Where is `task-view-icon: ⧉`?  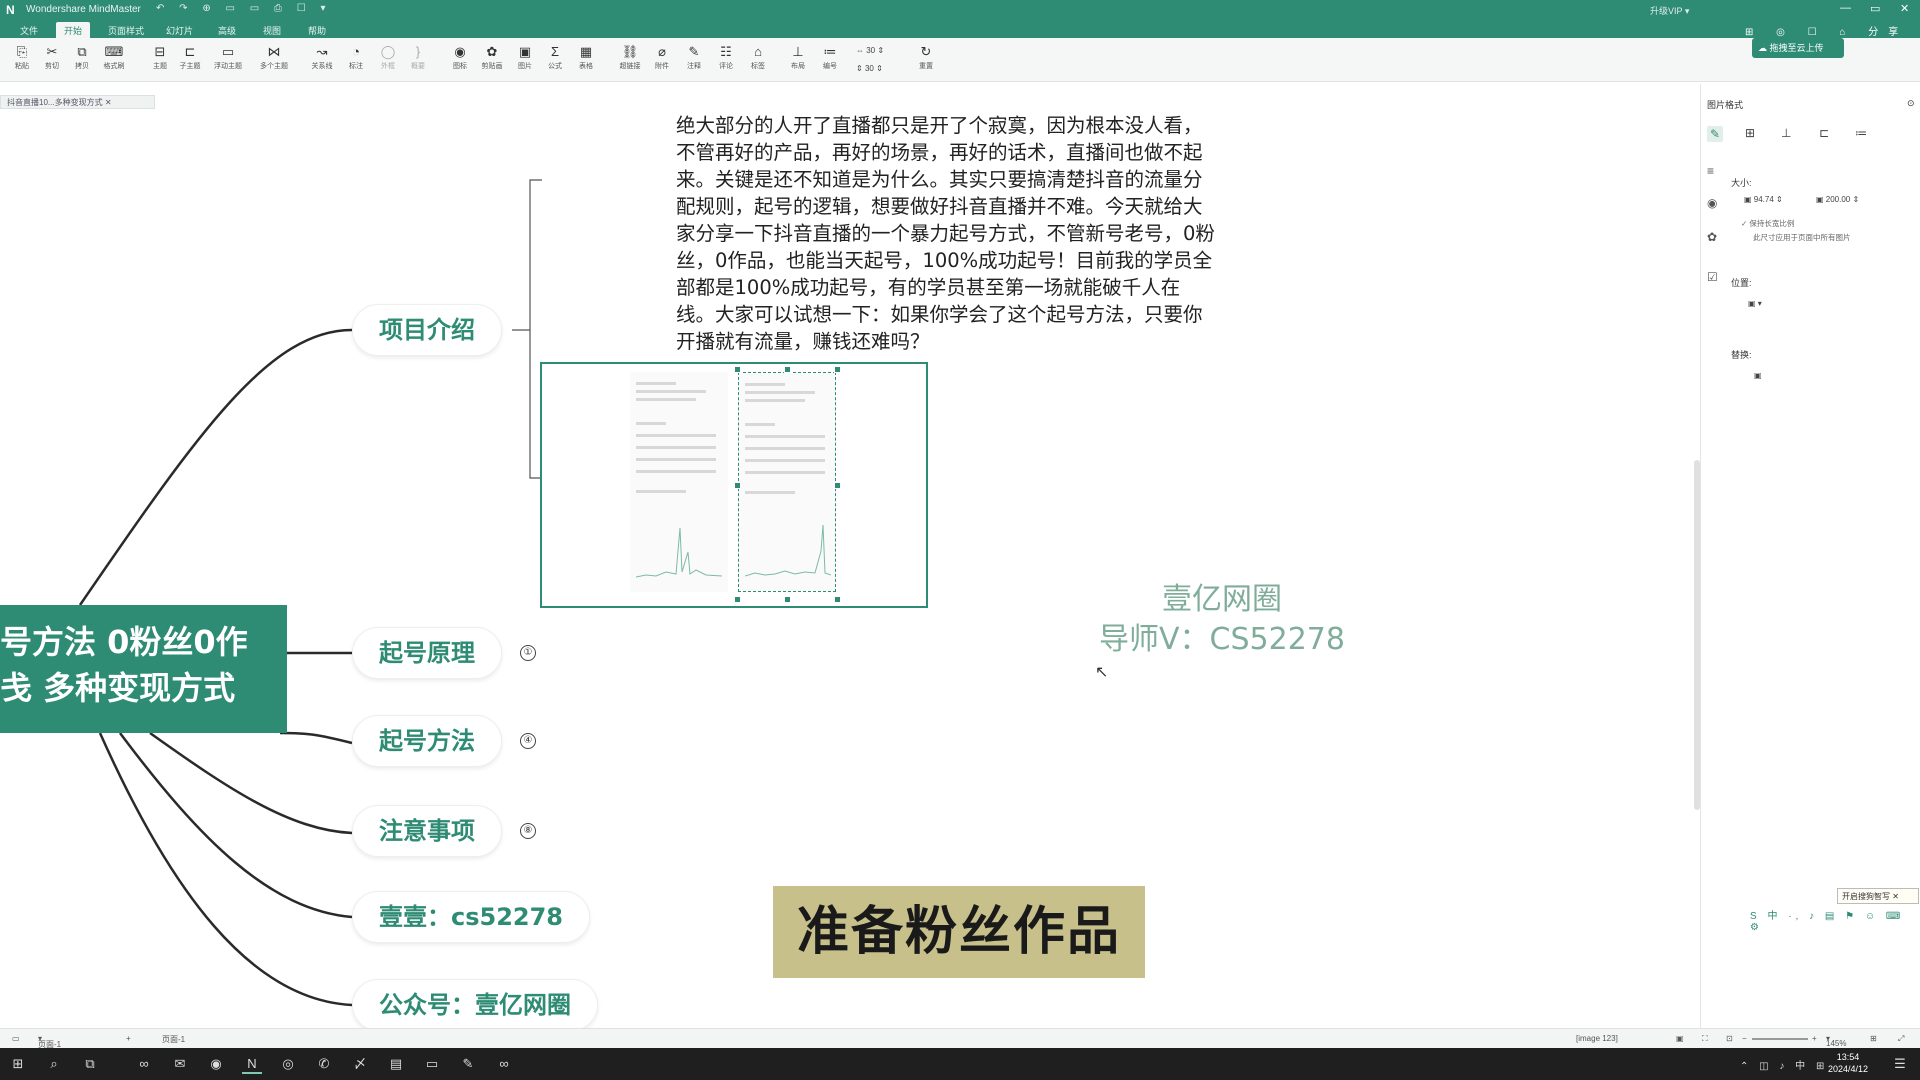 task-view-icon: ⧉ is located at coordinates (90, 1064).